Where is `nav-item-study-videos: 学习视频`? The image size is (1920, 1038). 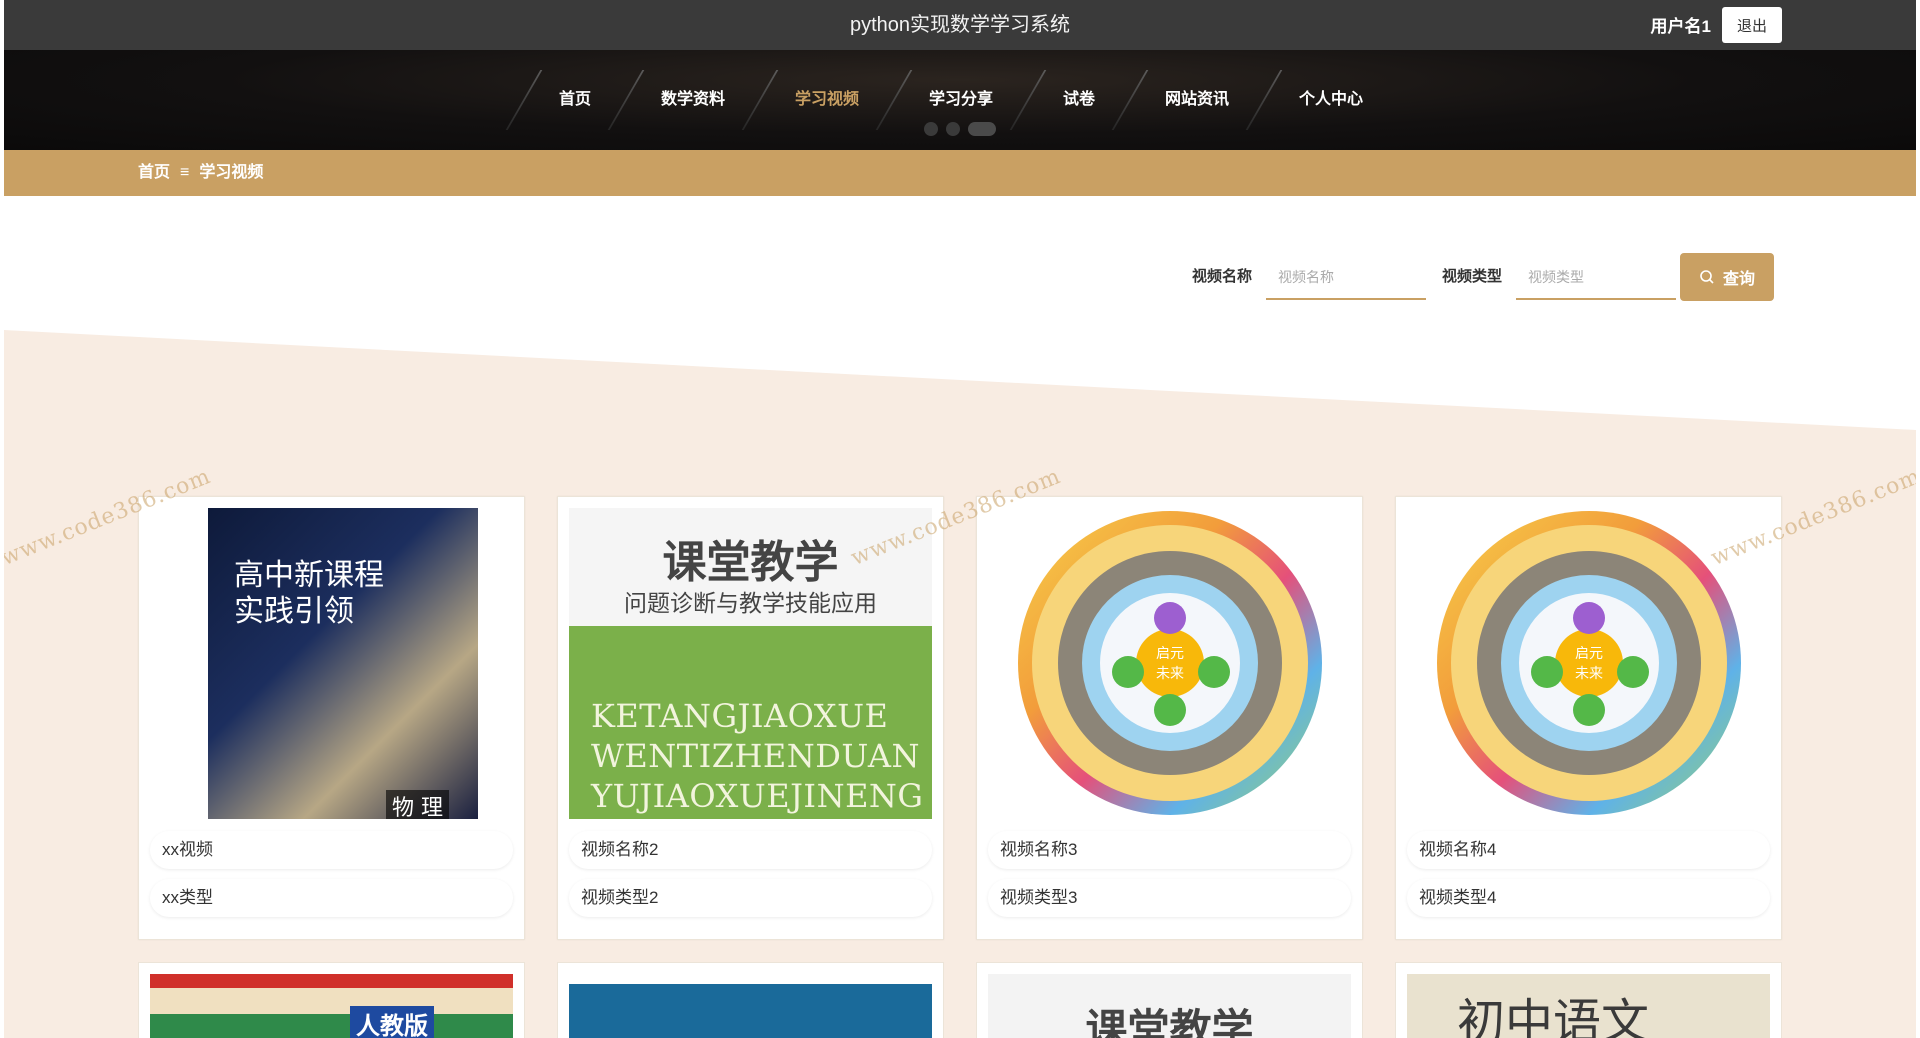 nav-item-study-videos: 学习视频 is located at coordinates (827, 100).